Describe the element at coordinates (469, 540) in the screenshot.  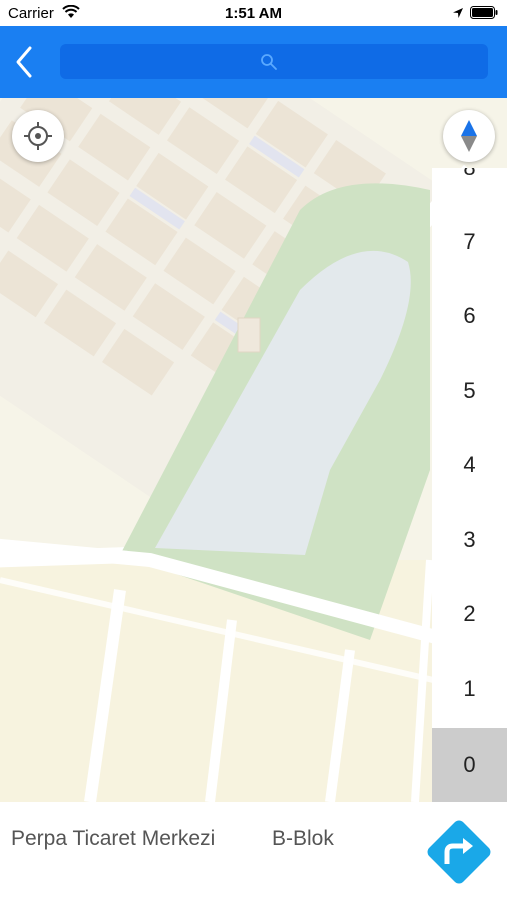
I see `floor-item-3: 3` at that location.